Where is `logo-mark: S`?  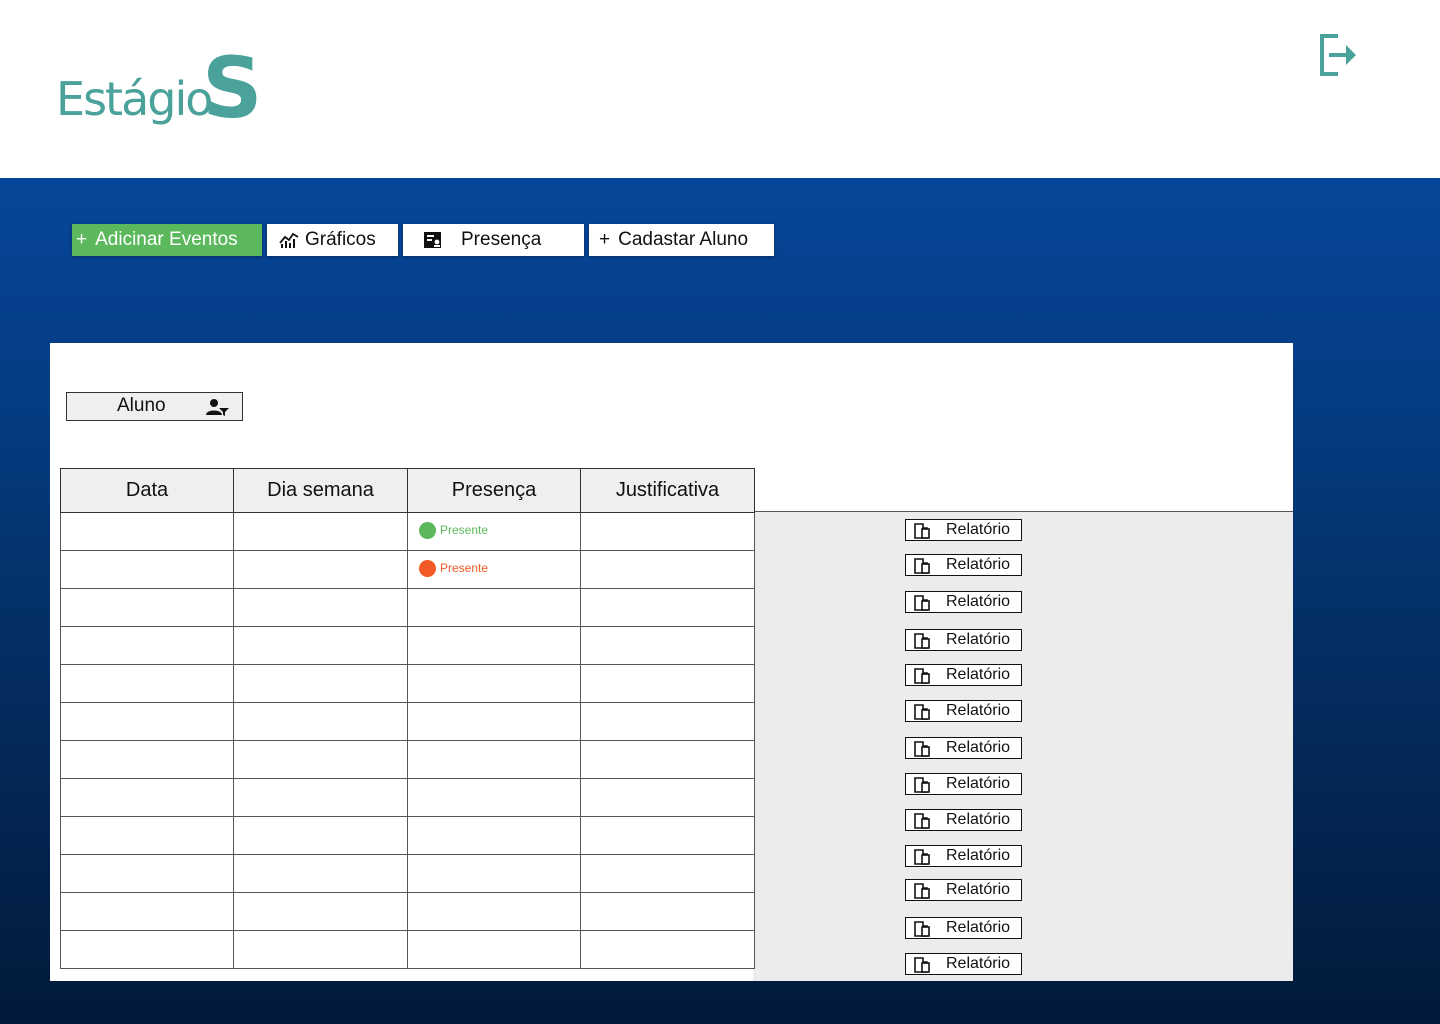
logo-mark: S is located at coordinates (232, 88).